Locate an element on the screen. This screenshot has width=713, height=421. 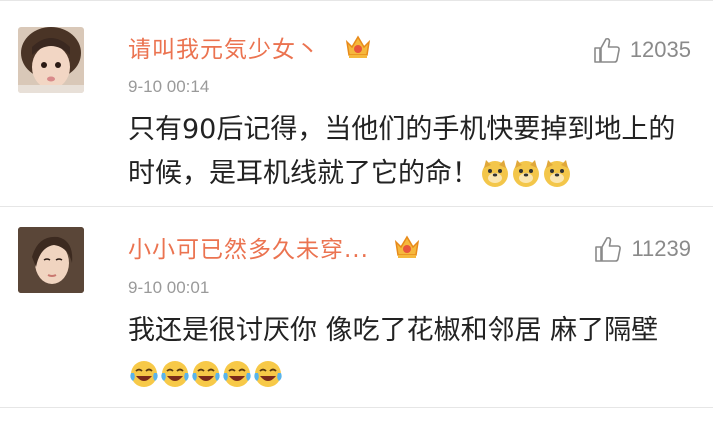
comment-body: 我还是很讨厌你 像吃了花椒和邻居 麻了隔壁 is located at coordinates (393, 330).